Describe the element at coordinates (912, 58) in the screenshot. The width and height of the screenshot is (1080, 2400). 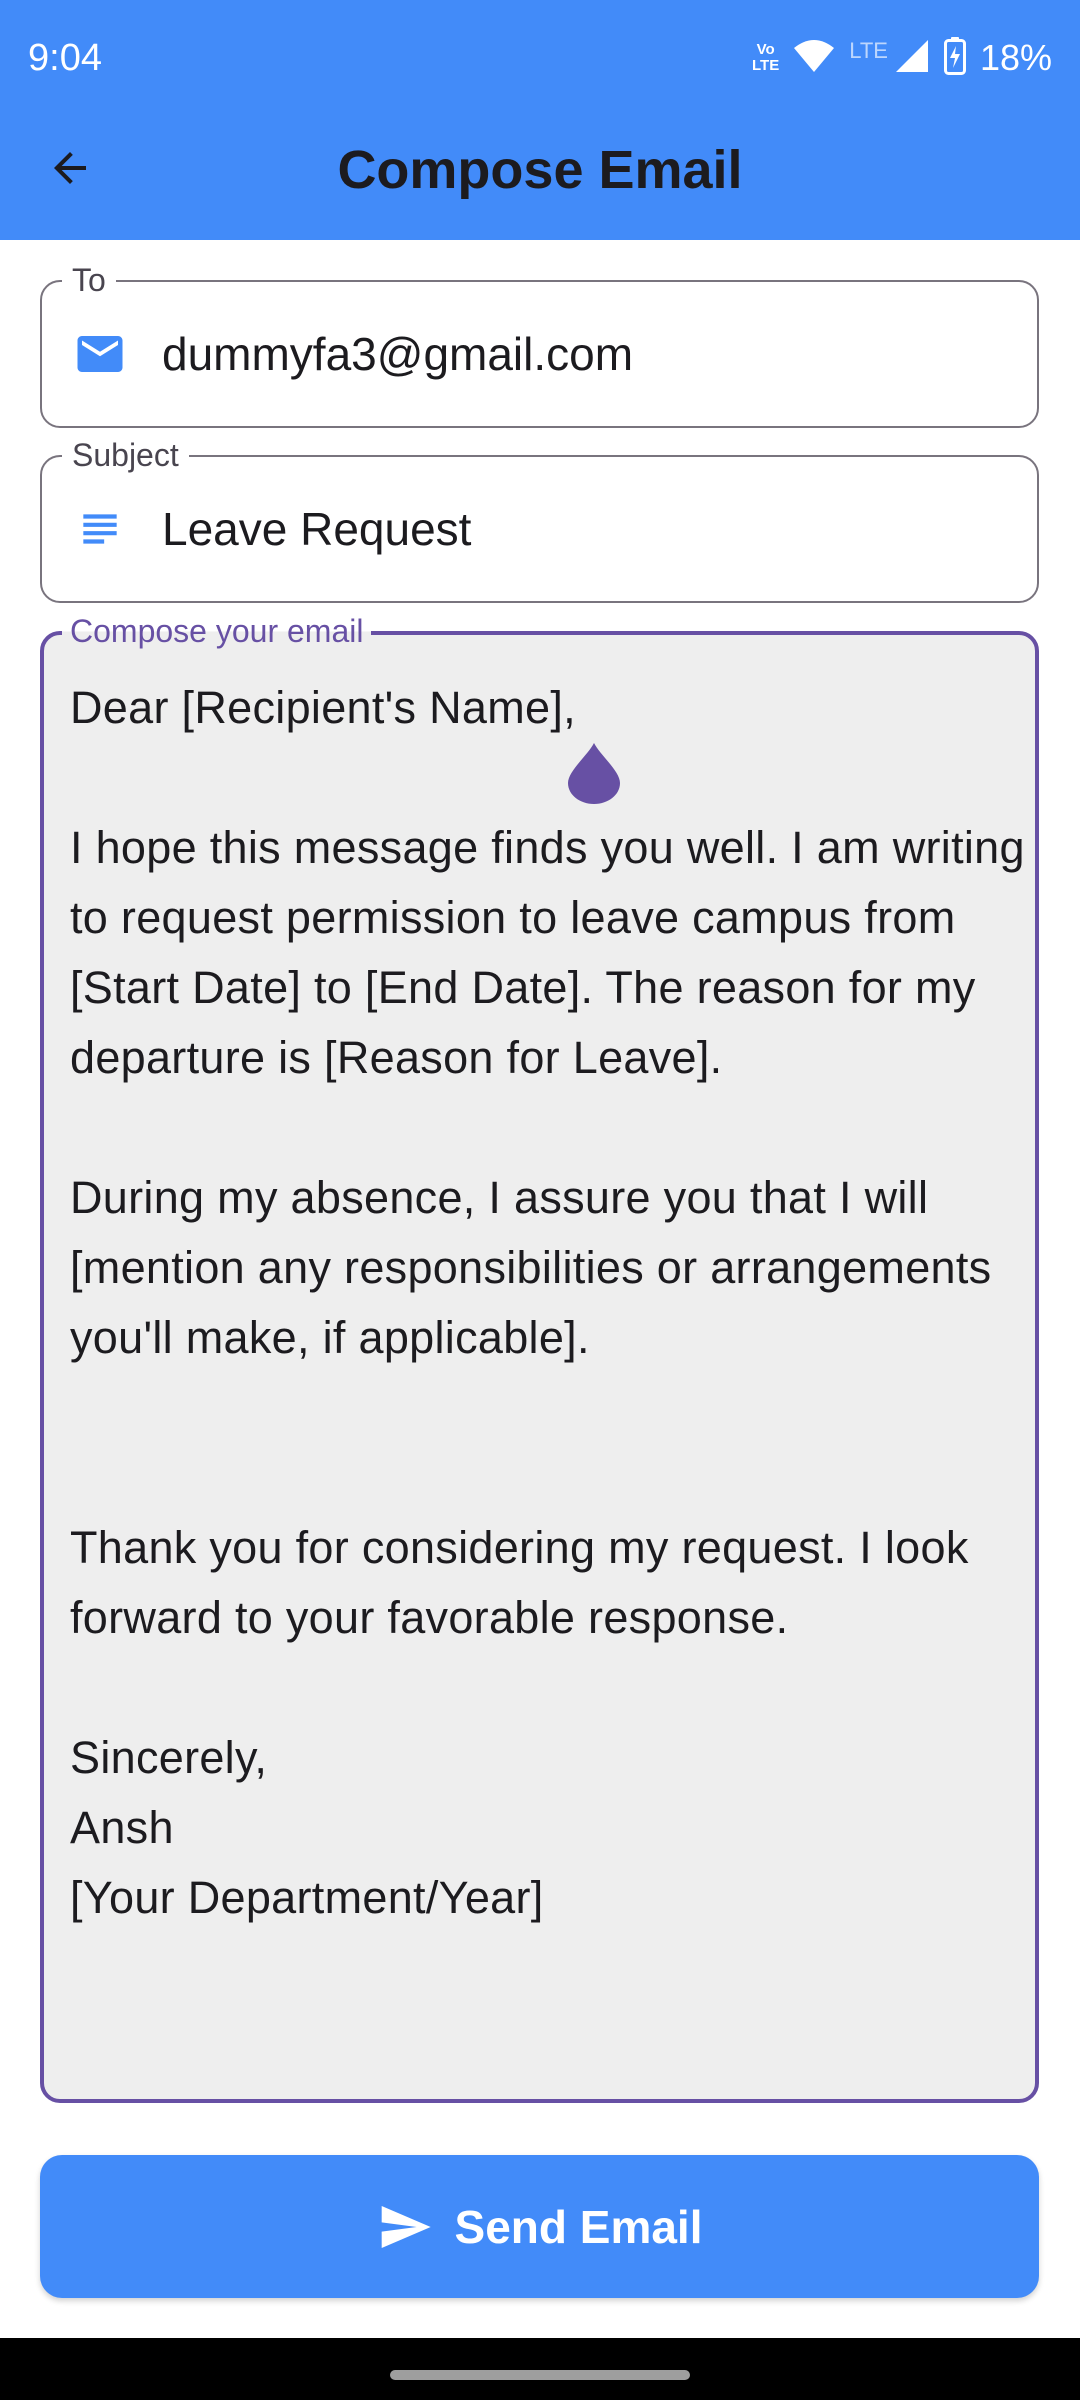
I see `signal-icon` at that location.